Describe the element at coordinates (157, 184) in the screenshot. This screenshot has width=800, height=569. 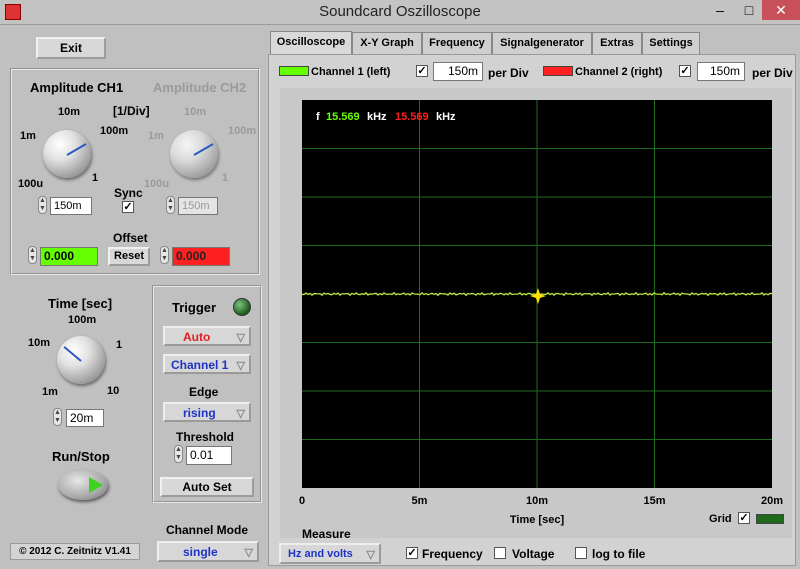
I see `ch2-scale-100u: 100u` at that location.